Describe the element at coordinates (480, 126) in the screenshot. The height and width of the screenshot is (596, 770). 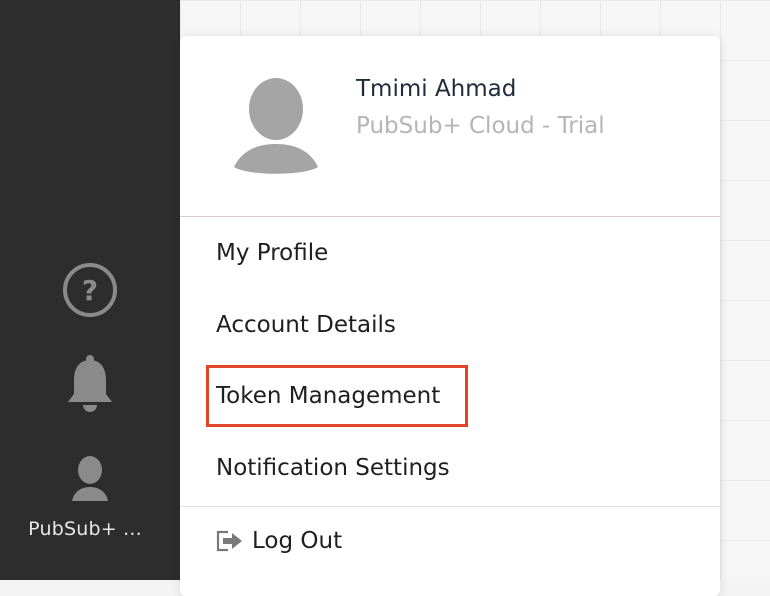
I see `user-plan: PubSub+ Cloud - Trial` at that location.